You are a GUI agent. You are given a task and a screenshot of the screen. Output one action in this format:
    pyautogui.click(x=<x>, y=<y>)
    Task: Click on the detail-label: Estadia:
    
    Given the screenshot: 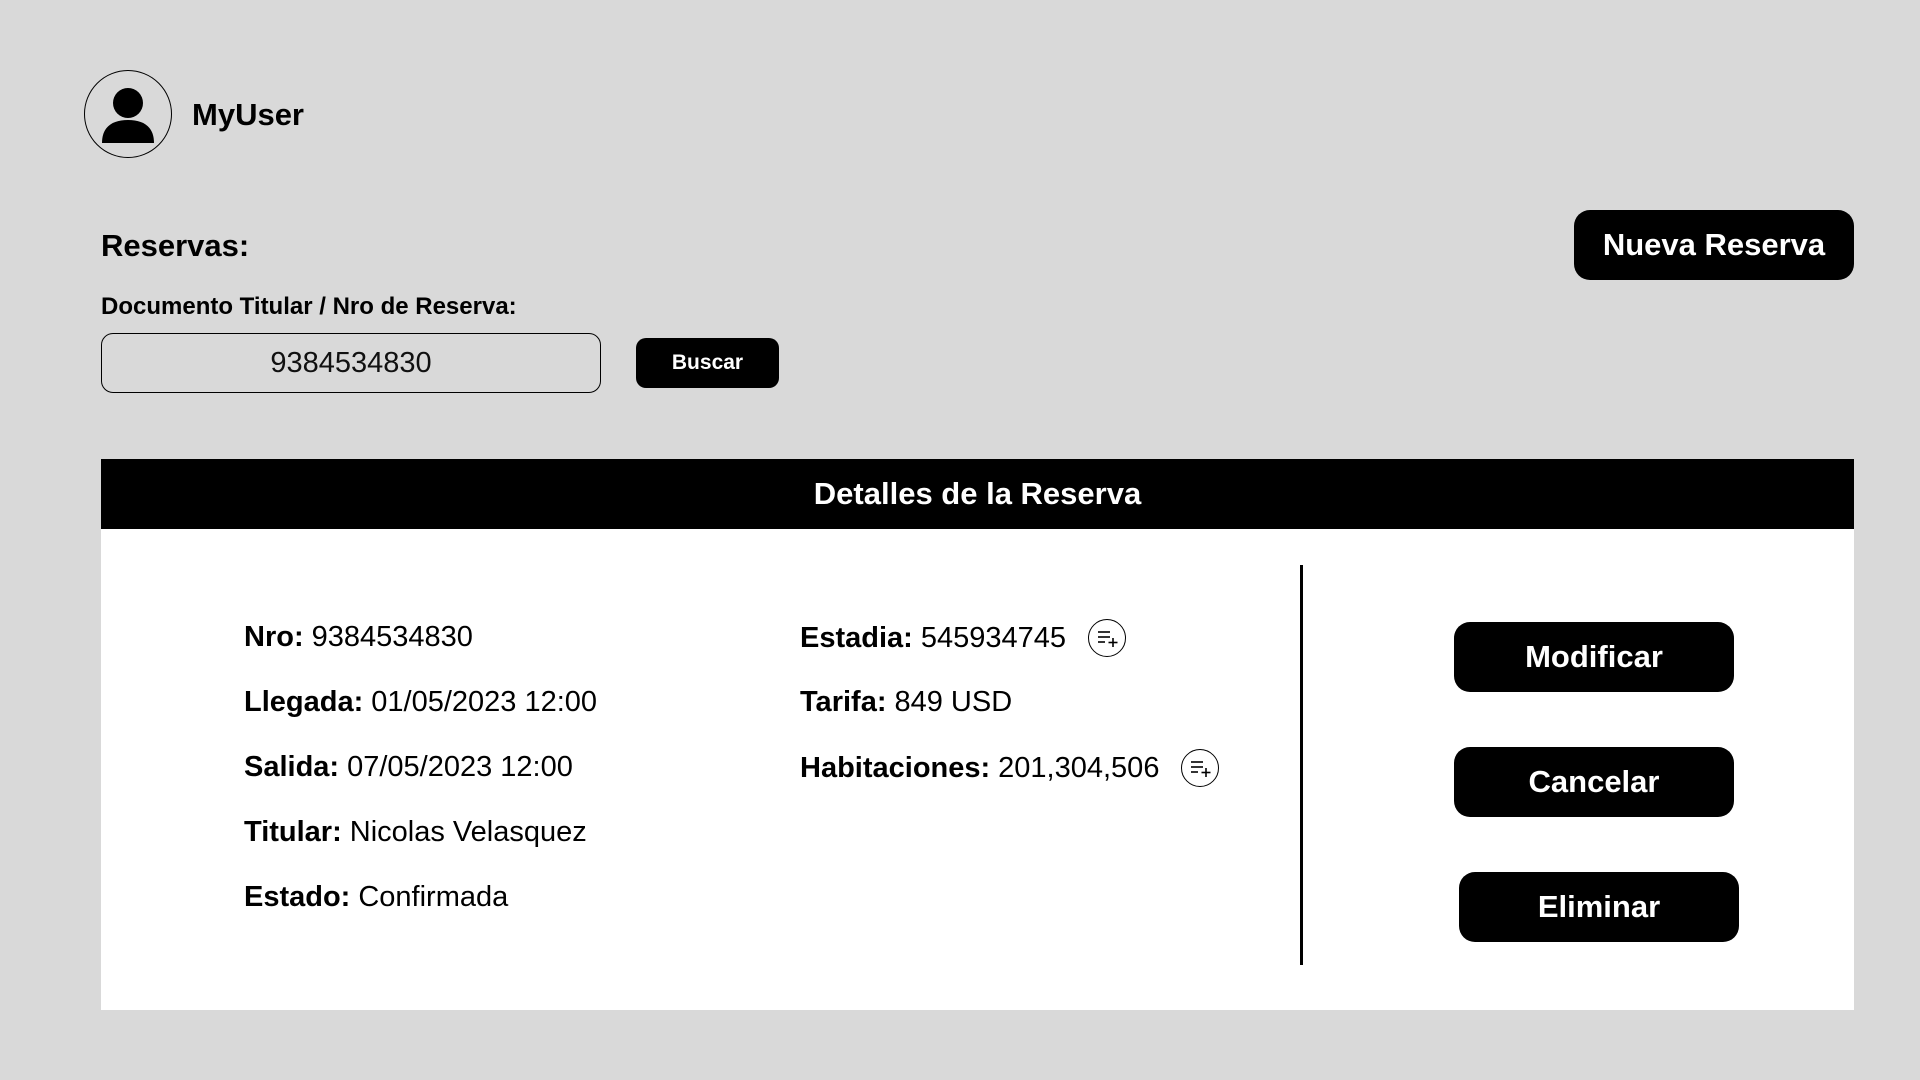 What is the action you would take?
    pyautogui.click(x=856, y=638)
    